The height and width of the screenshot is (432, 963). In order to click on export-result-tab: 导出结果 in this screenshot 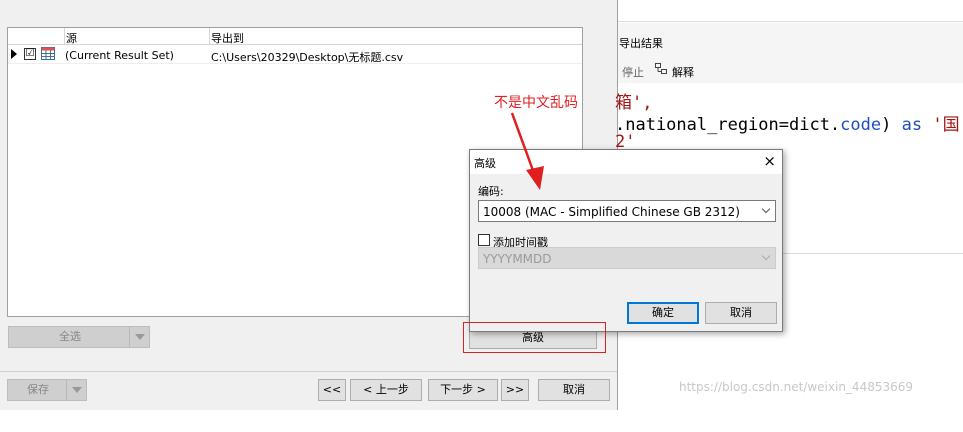, I will do `click(641, 43)`.